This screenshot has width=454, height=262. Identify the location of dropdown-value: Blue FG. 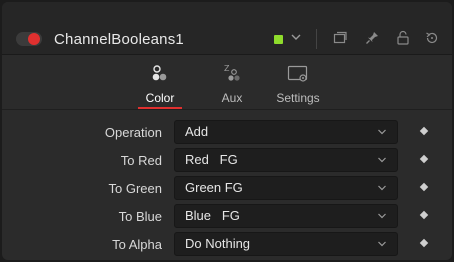
(212, 215).